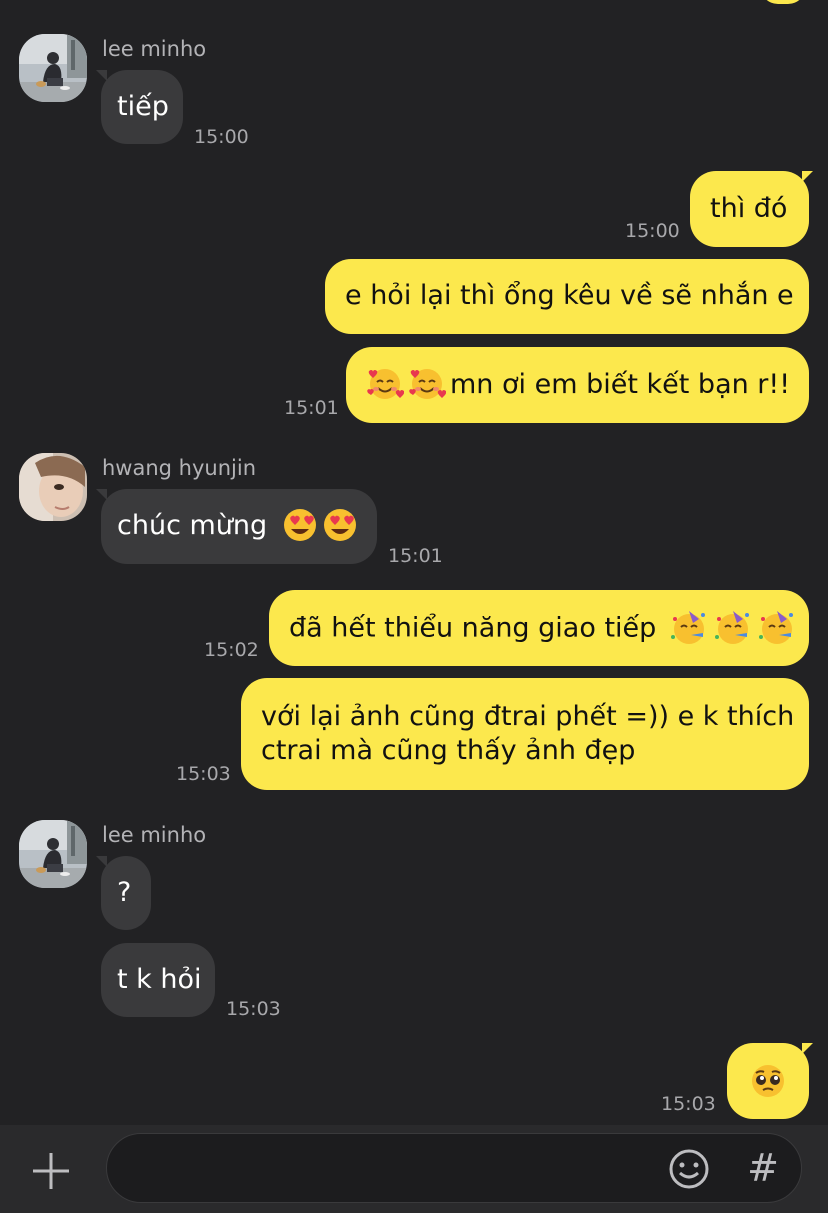 This screenshot has width=828, height=1213. I want to click on incoming-message-bubble: ?, so click(126, 893).